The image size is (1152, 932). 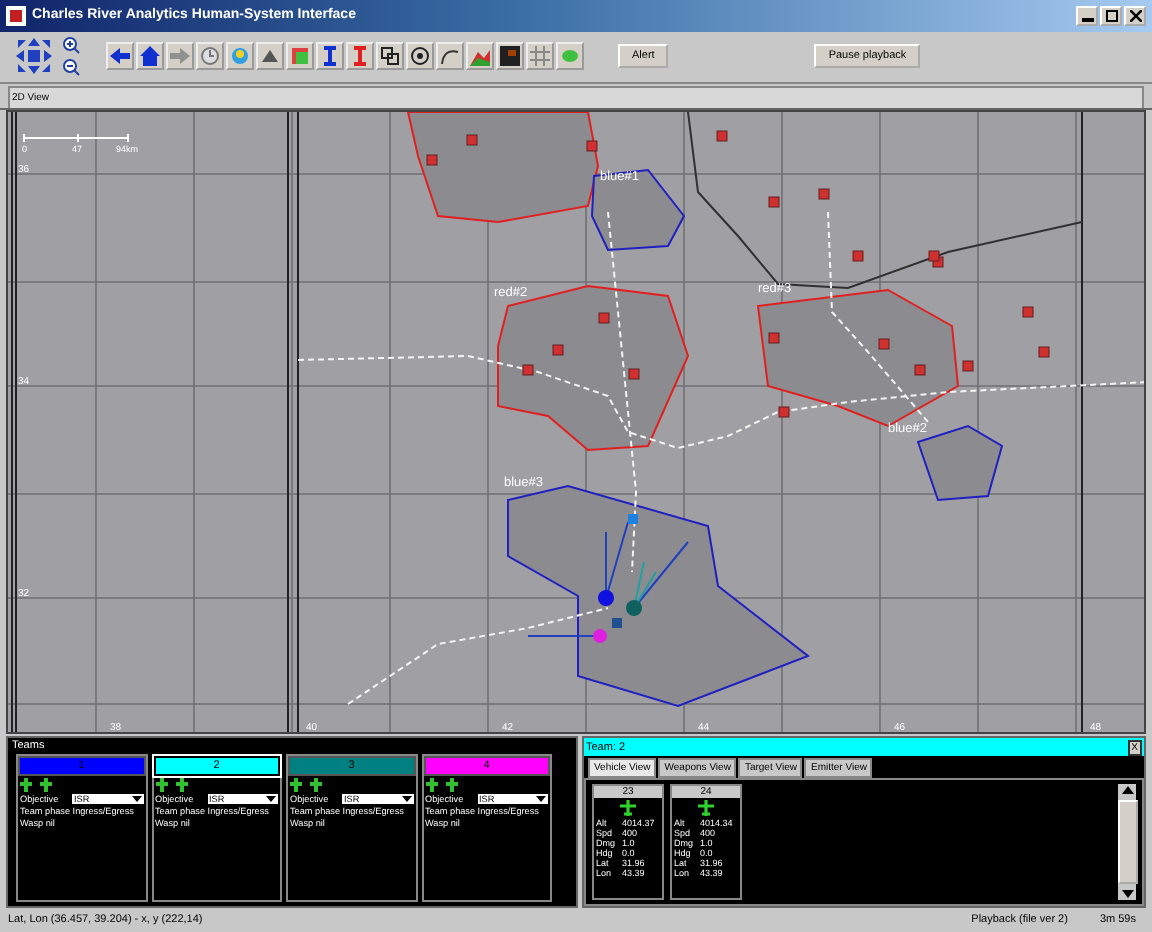 What do you see at coordinates (120, 56) in the screenshot?
I see `back-arrow-icon` at bounding box center [120, 56].